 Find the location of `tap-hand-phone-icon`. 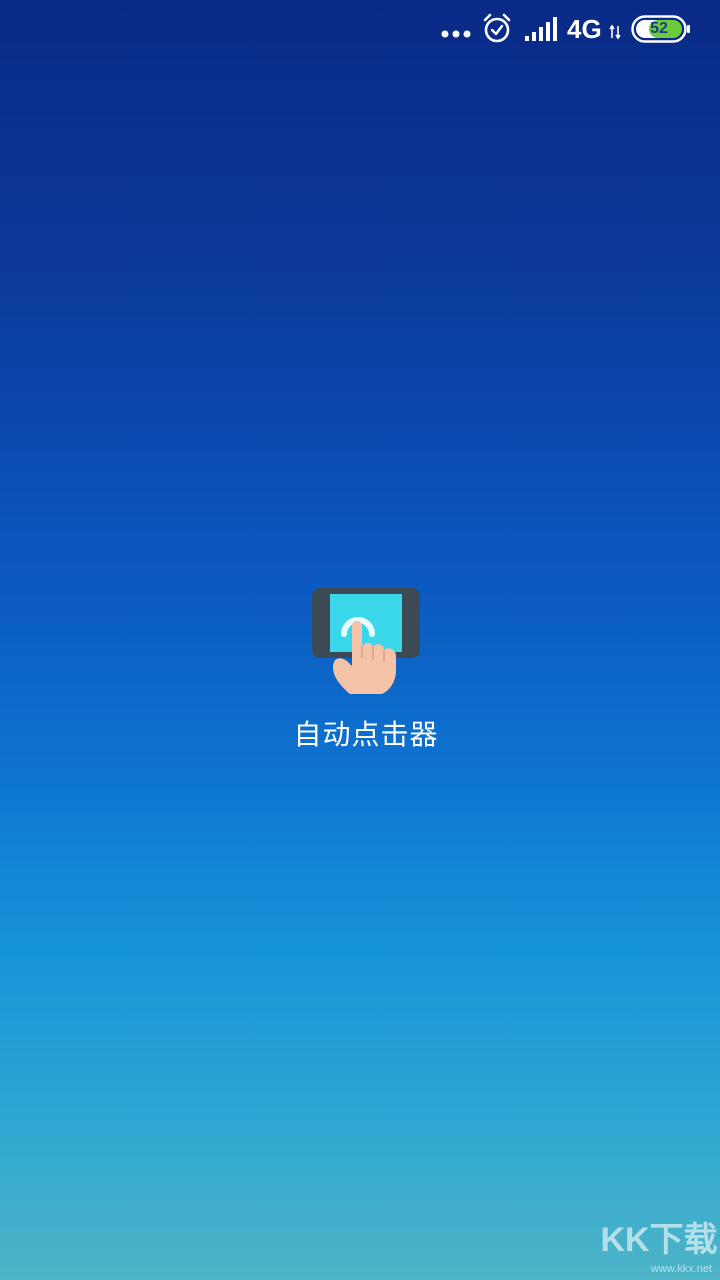

tap-hand-phone-icon is located at coordinates (366, 642).